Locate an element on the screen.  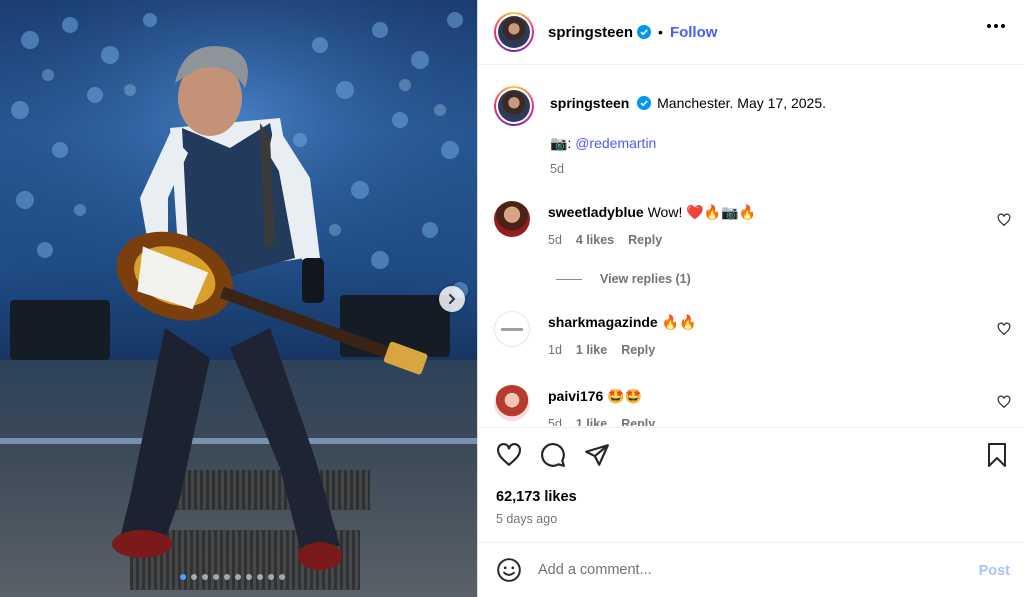
photographer-mention-link: @redemartin is located at coordinates (615, 143).